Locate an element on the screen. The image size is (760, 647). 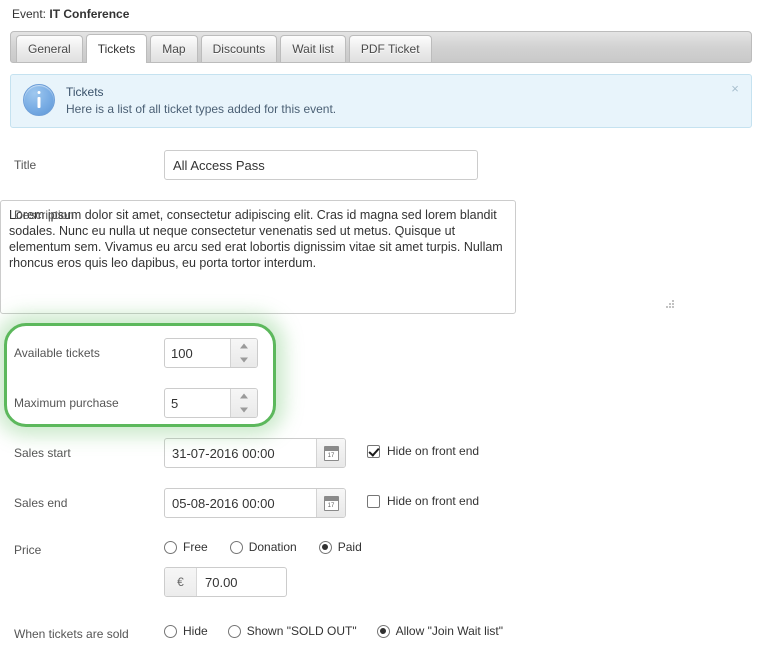
available-tickets-stepper is located at coordinates (211, 353).